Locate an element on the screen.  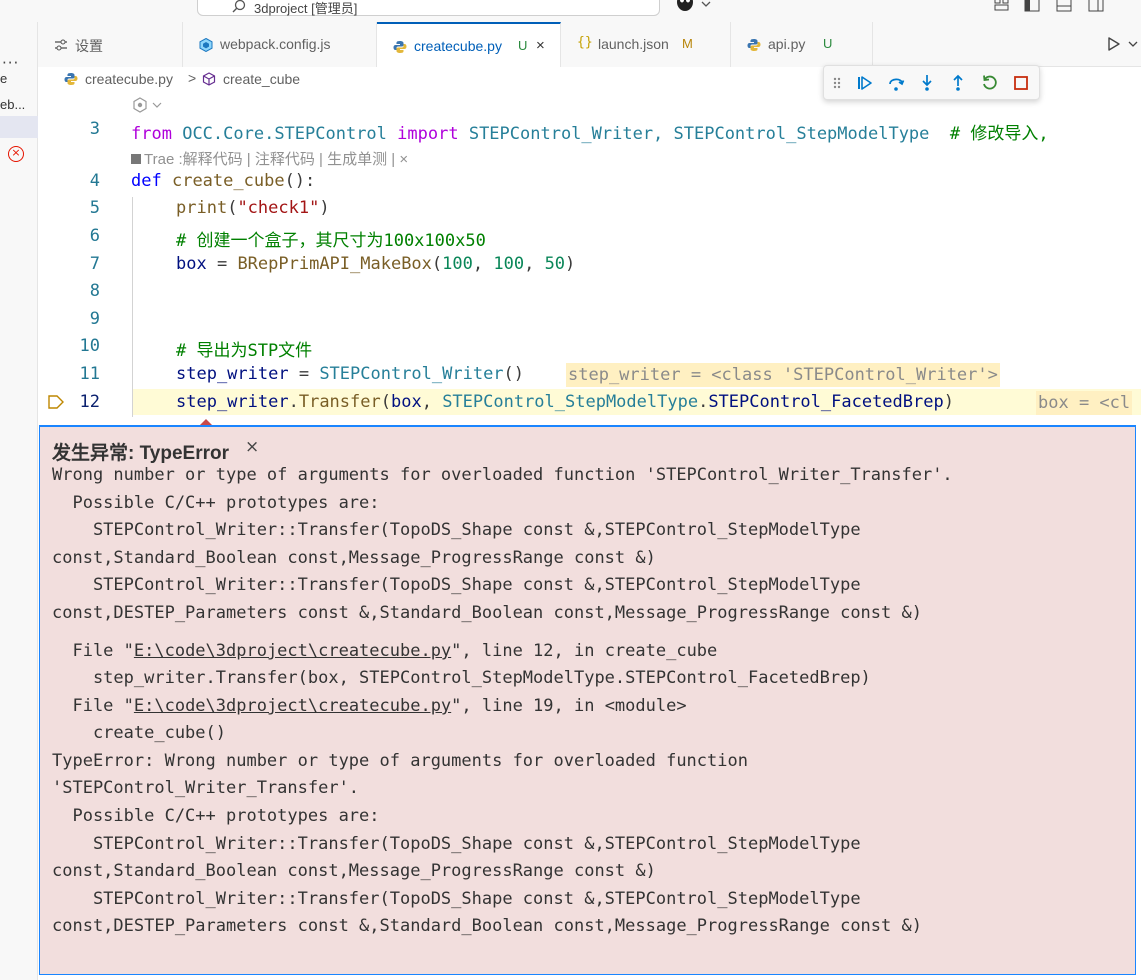
code-line-7: box = BRepPrimAPI_MakeBox(100, 100, 50) is located at coordinates (376, 264).